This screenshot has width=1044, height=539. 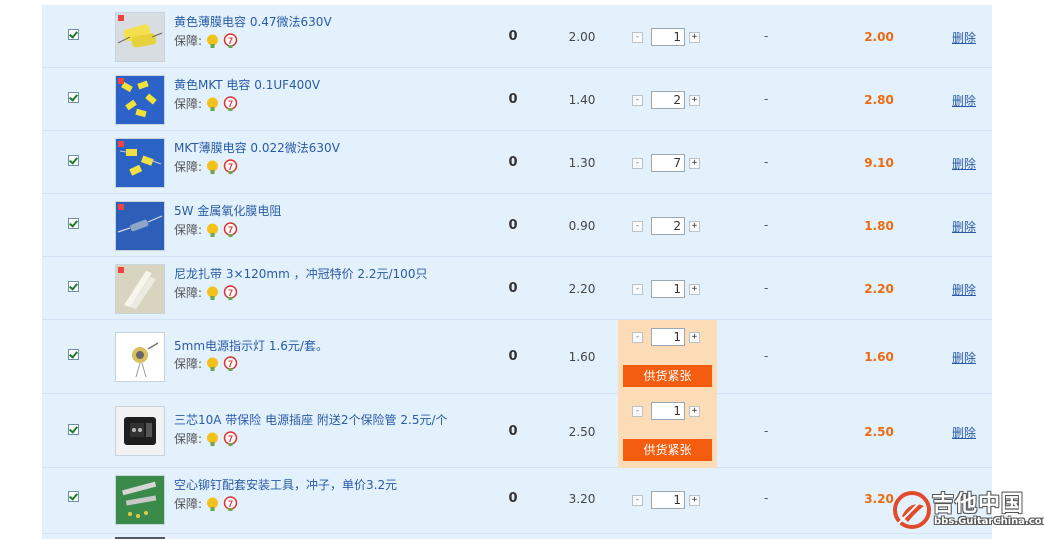 What do you see at coordinates (517, 225) in the screenshot?
I see `cart-row: 5W 金属氧化膜电阻 保障: 7 0 0.90 - 2 + - 1.80 删除` at bounding box center [517, 225].